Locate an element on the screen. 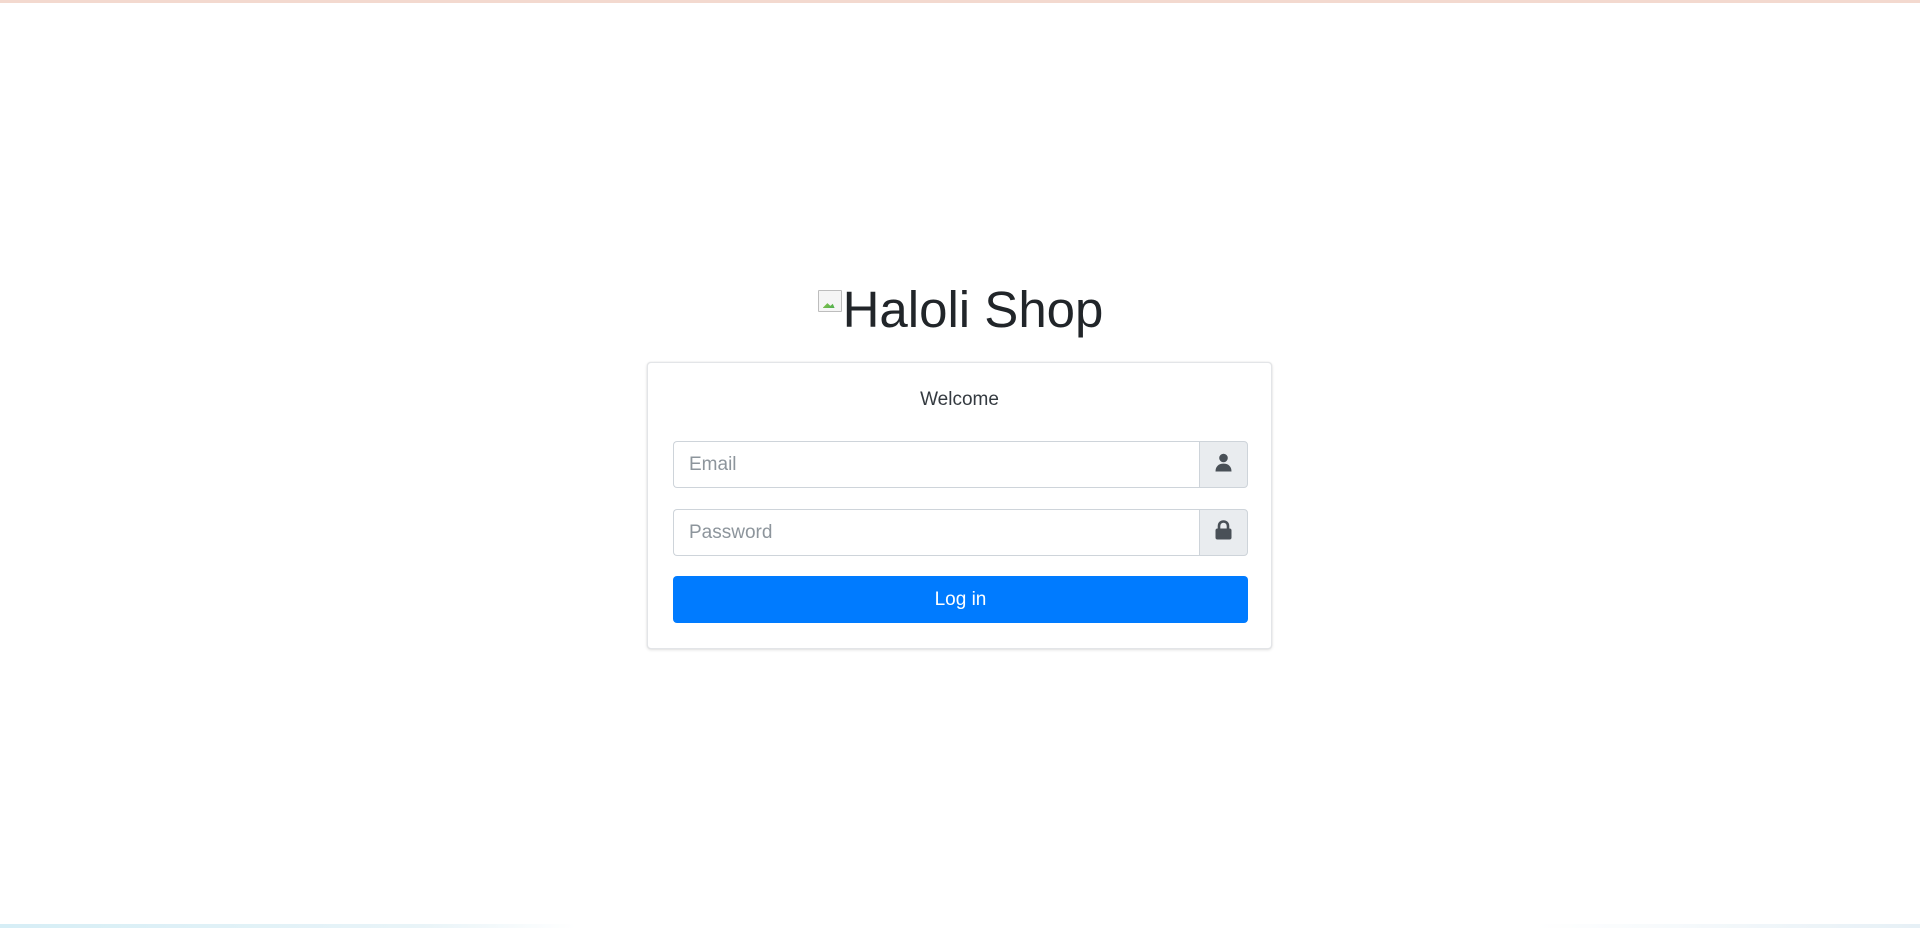  email-addon is located at coordinates (1223, 464).